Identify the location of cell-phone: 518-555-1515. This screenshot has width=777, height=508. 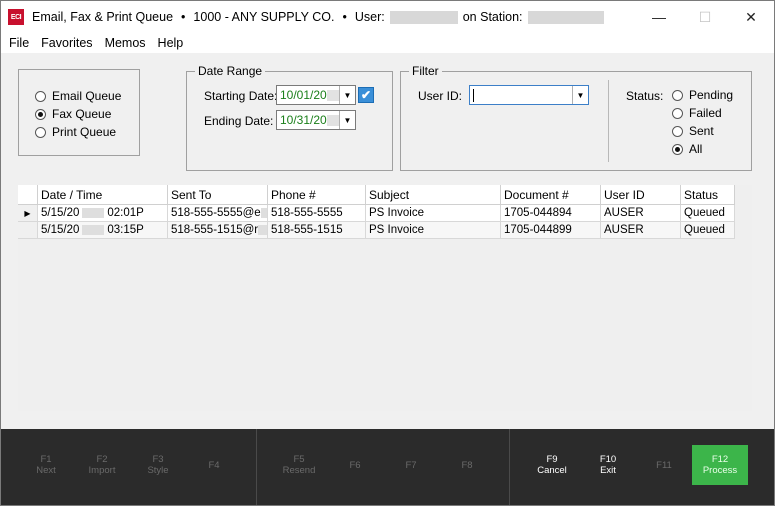
(317, 230).